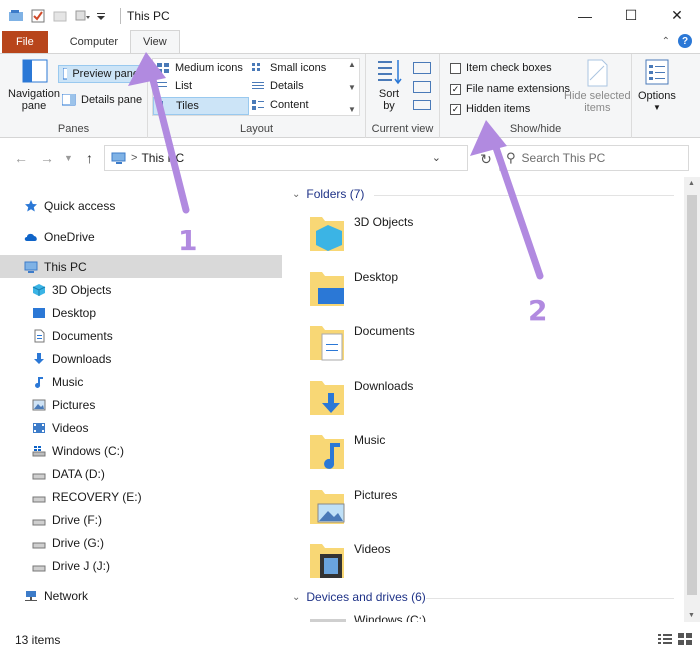 The width and height of the screenshot is (700, 652). What do you see at coordinates (685, 41) in the screenshot?
I see `help-icon: ?` at bounding box center [685, 41].